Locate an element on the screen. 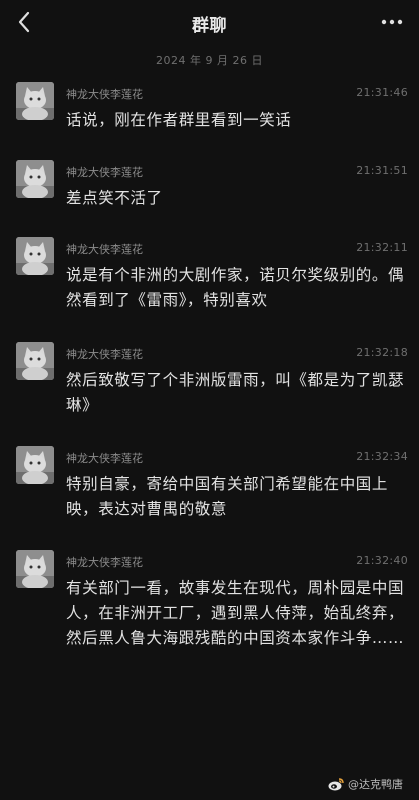  message-item: 神龙大侠李莲花 21:32:18 然后致敬写了个非洲版雷雨，叫《都是为了凯瑟琳》 is located at coordinates (212, 384).